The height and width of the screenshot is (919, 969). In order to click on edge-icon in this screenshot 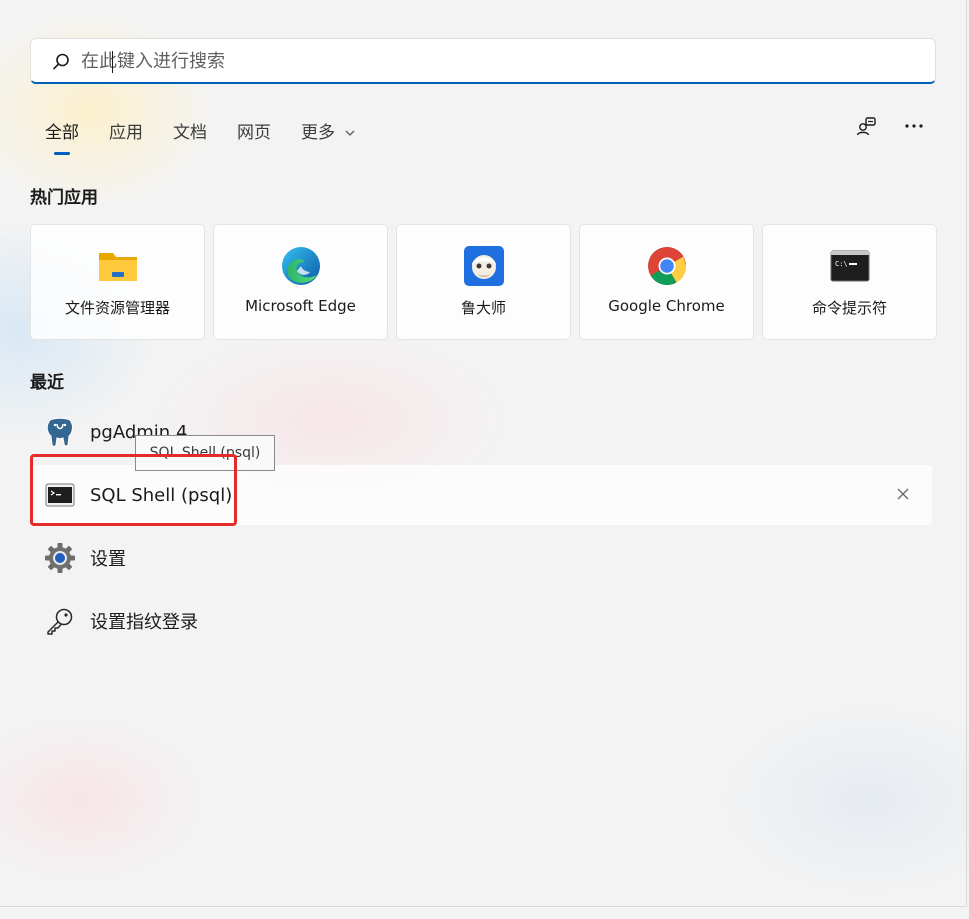, I will do `click(300, 266)`.